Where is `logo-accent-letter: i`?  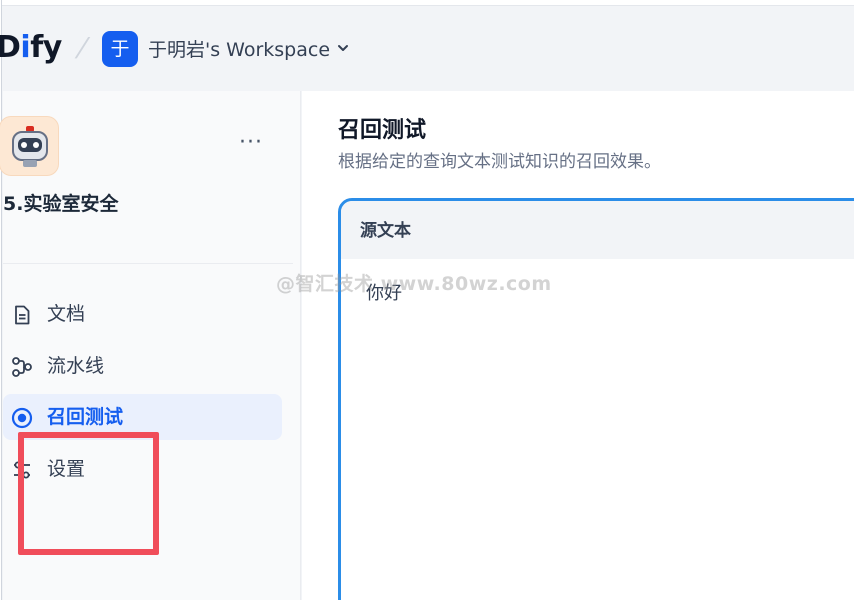
logo-accent-letter: i is located at coordinates (25, 47).